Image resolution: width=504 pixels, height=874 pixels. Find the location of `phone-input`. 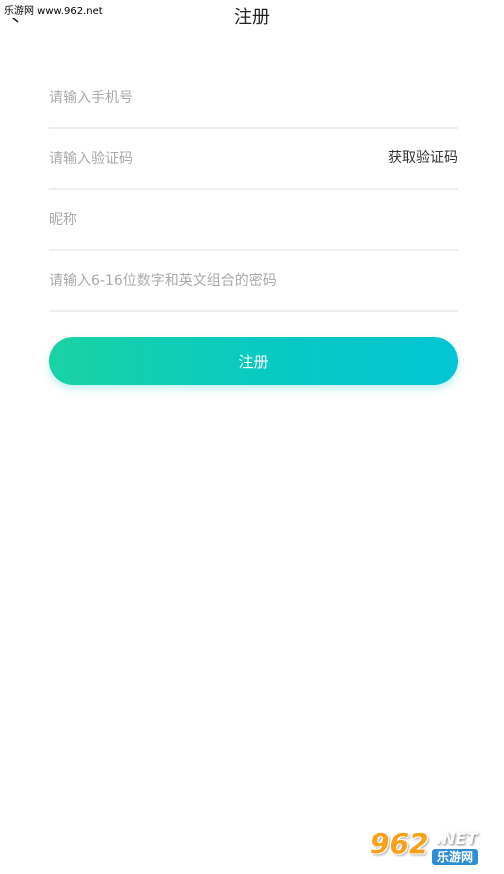

phone-input is located at coordinates (199, 97).